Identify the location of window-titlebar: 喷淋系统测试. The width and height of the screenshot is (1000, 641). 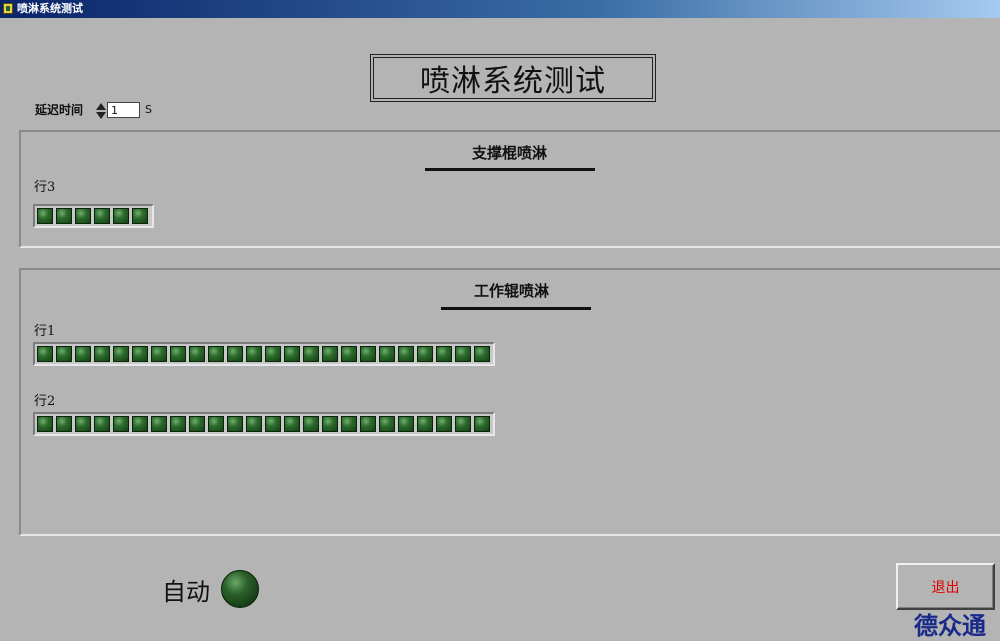
(500, 9).